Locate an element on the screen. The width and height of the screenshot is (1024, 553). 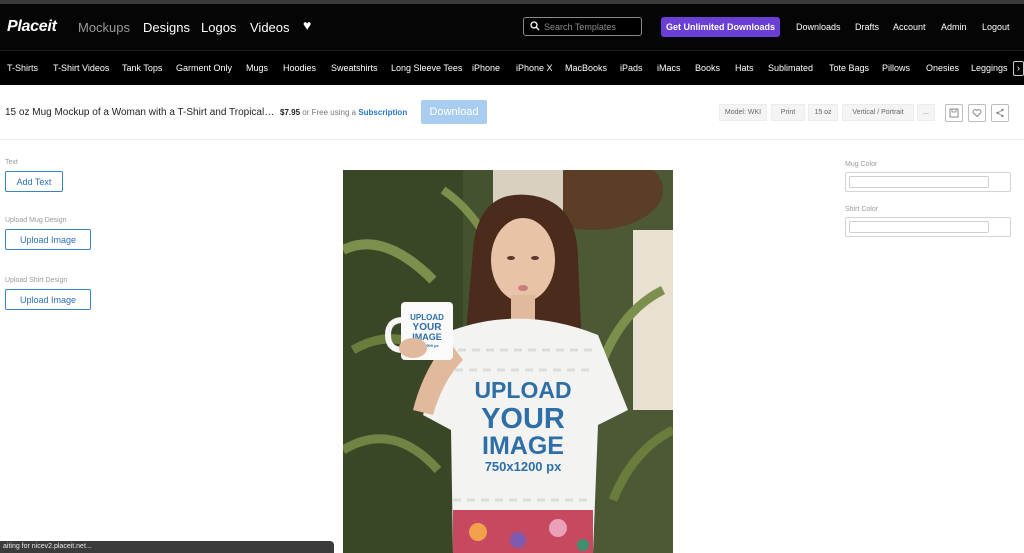
category-item: Sublimated is located at coordinates (790, 68).